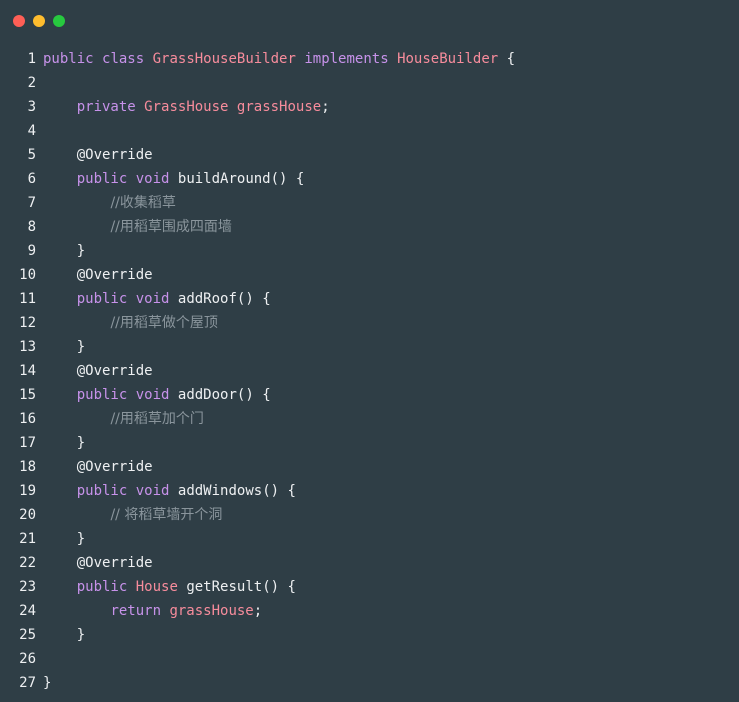 The height and width of the screenshot is (702, 739). What do you see at coordinates (207, 395) in the screenshot?
I see `code-token-fn: addDoor` at bounding box center [207, 395].